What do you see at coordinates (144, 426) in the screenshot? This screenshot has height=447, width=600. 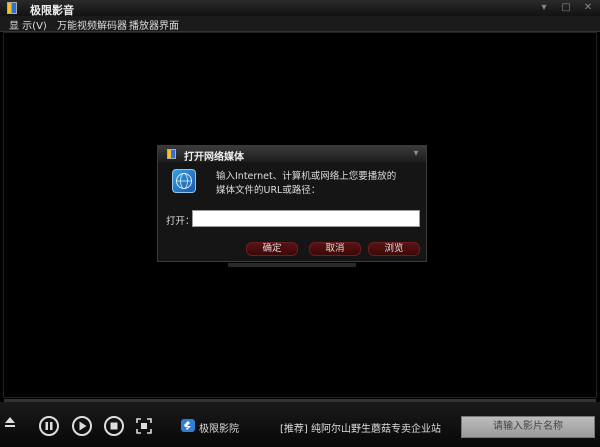 I see `fullscreen-icon` at bounding box center [144, 426].